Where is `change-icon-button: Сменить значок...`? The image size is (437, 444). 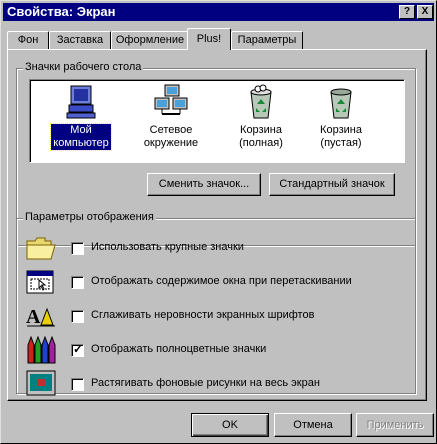
change-icon-button: Сменить значок... is located at coordinates (204, 184).